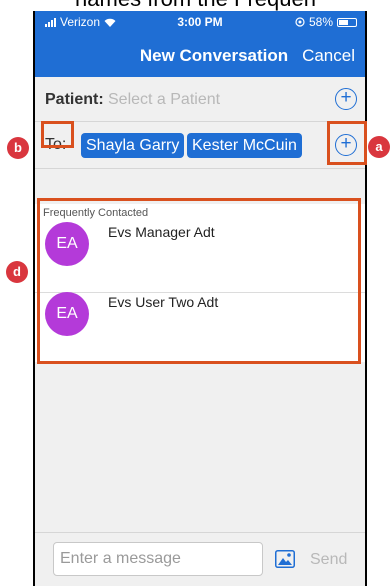 This screenshot has height=586, width=391. Describe the element at coordinates (74, 99) in the screenshot. I see `patient-label: Patient:` at that location.